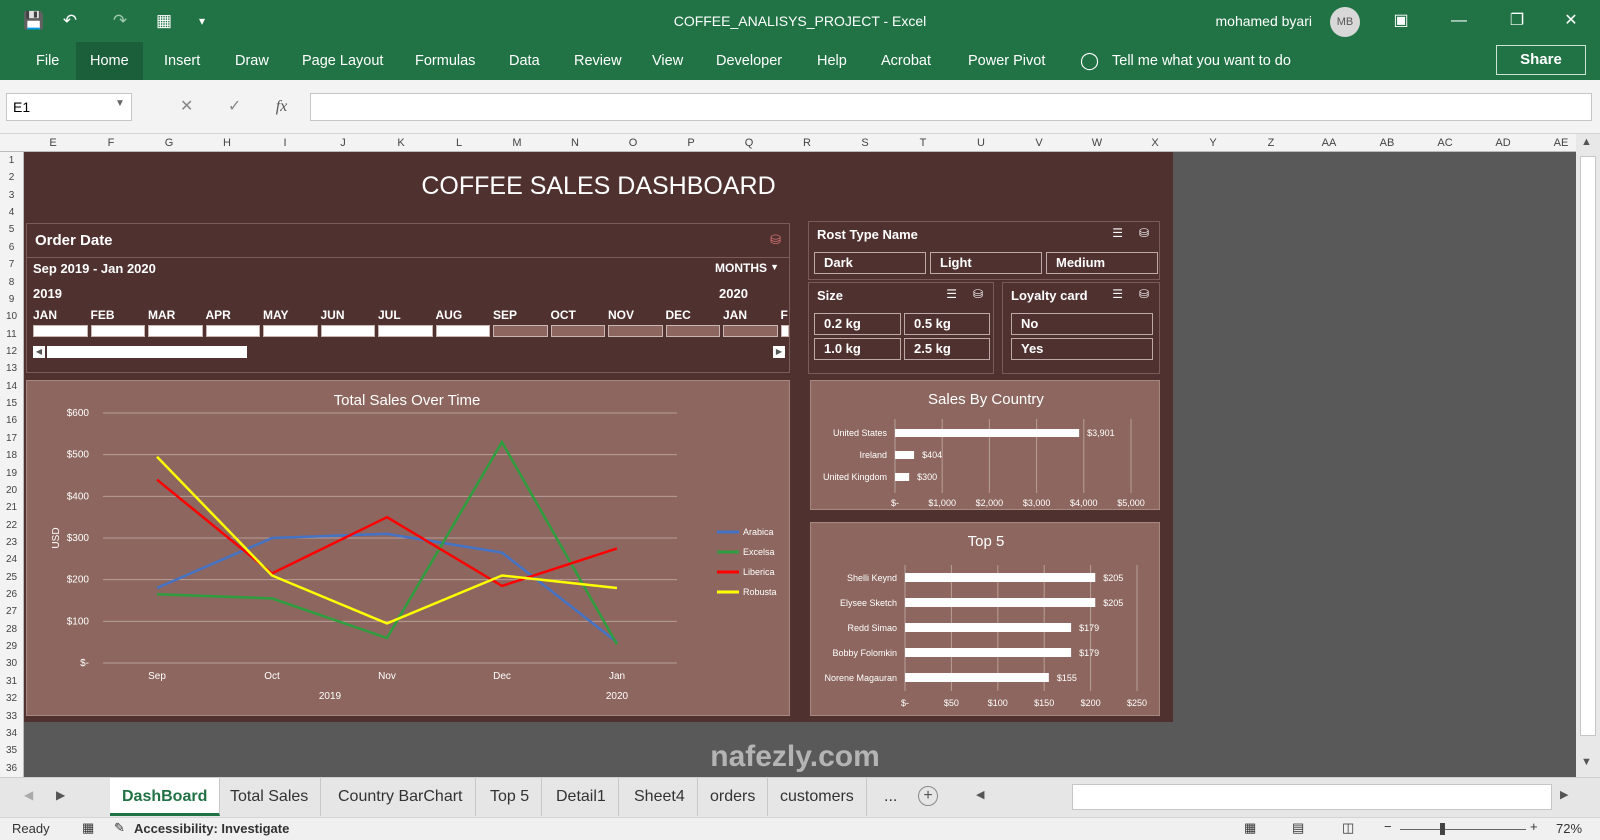  What do you see at coordinates (749, 61) in the screenshot?
I see `tab-developer: Developer` at bounding box center [749, 61].